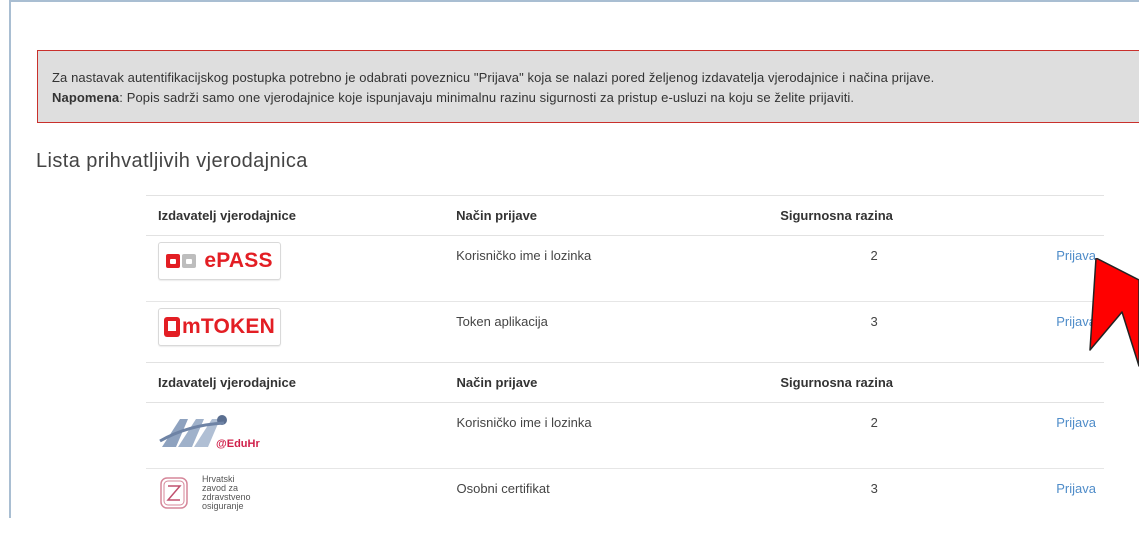 This screenshot has width=1139, height=534. Describe the element at coordinates (606, 501) in the screenshot. I see `method-cell: Osobni certifikat` at that location.